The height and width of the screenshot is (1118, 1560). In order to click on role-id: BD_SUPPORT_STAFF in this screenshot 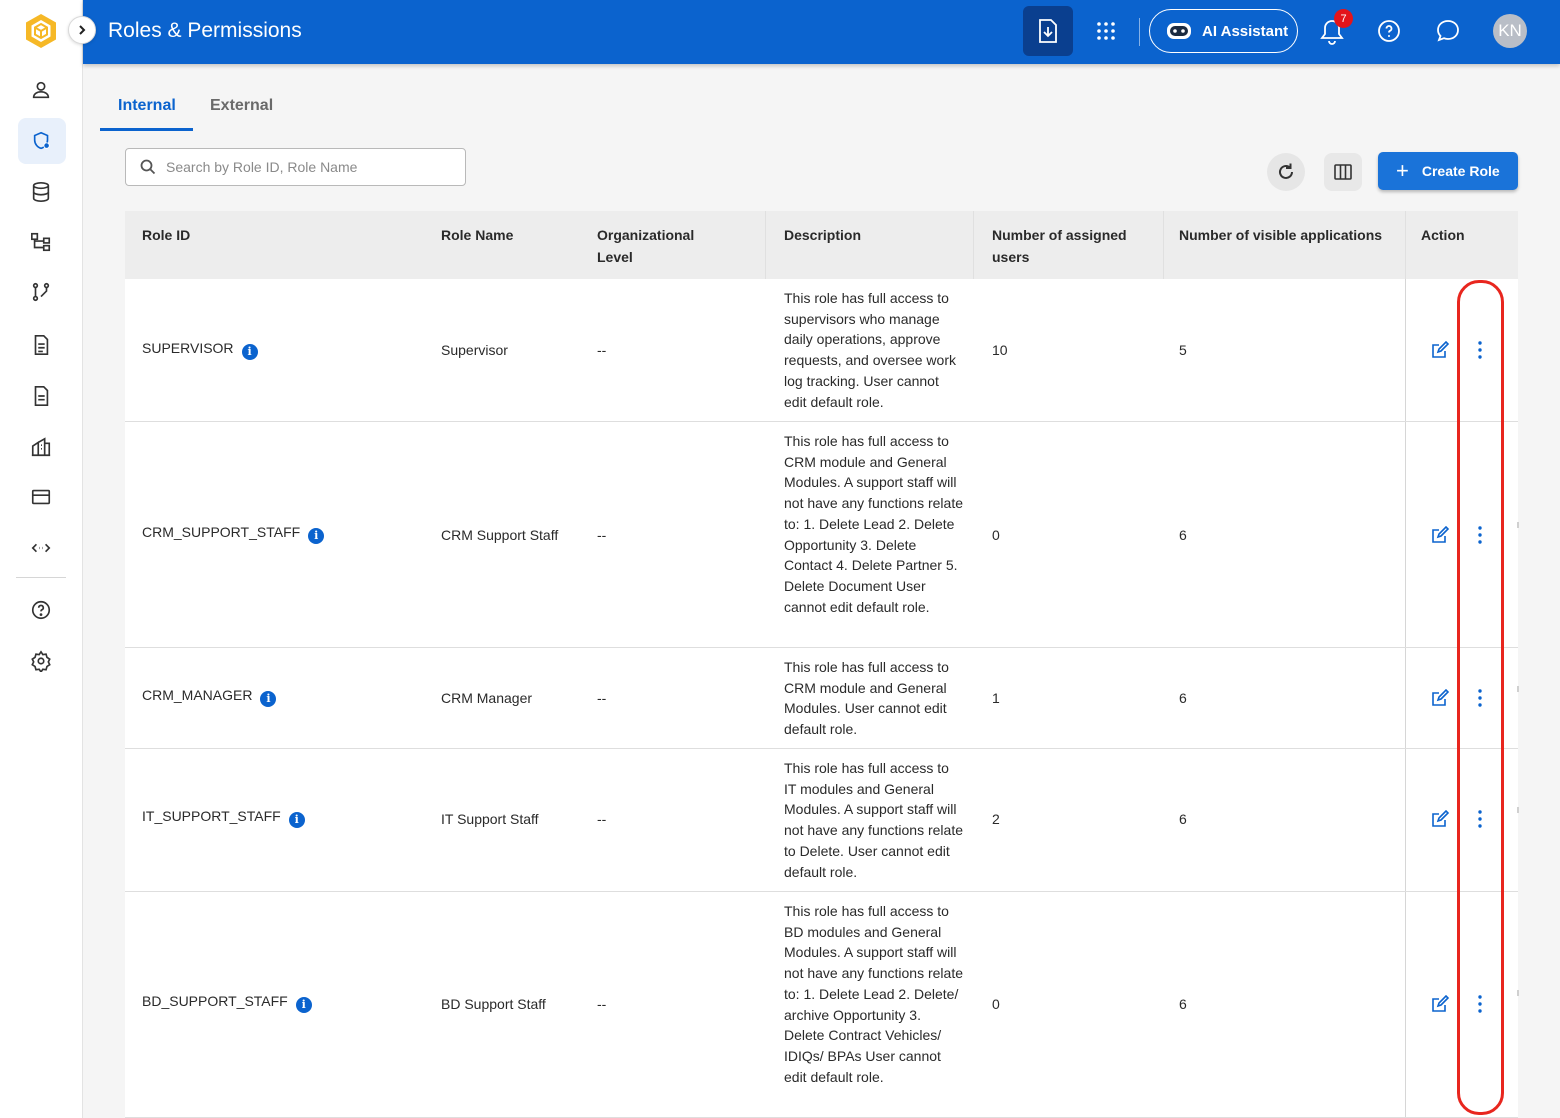, I will do `click(215, 1001)`.